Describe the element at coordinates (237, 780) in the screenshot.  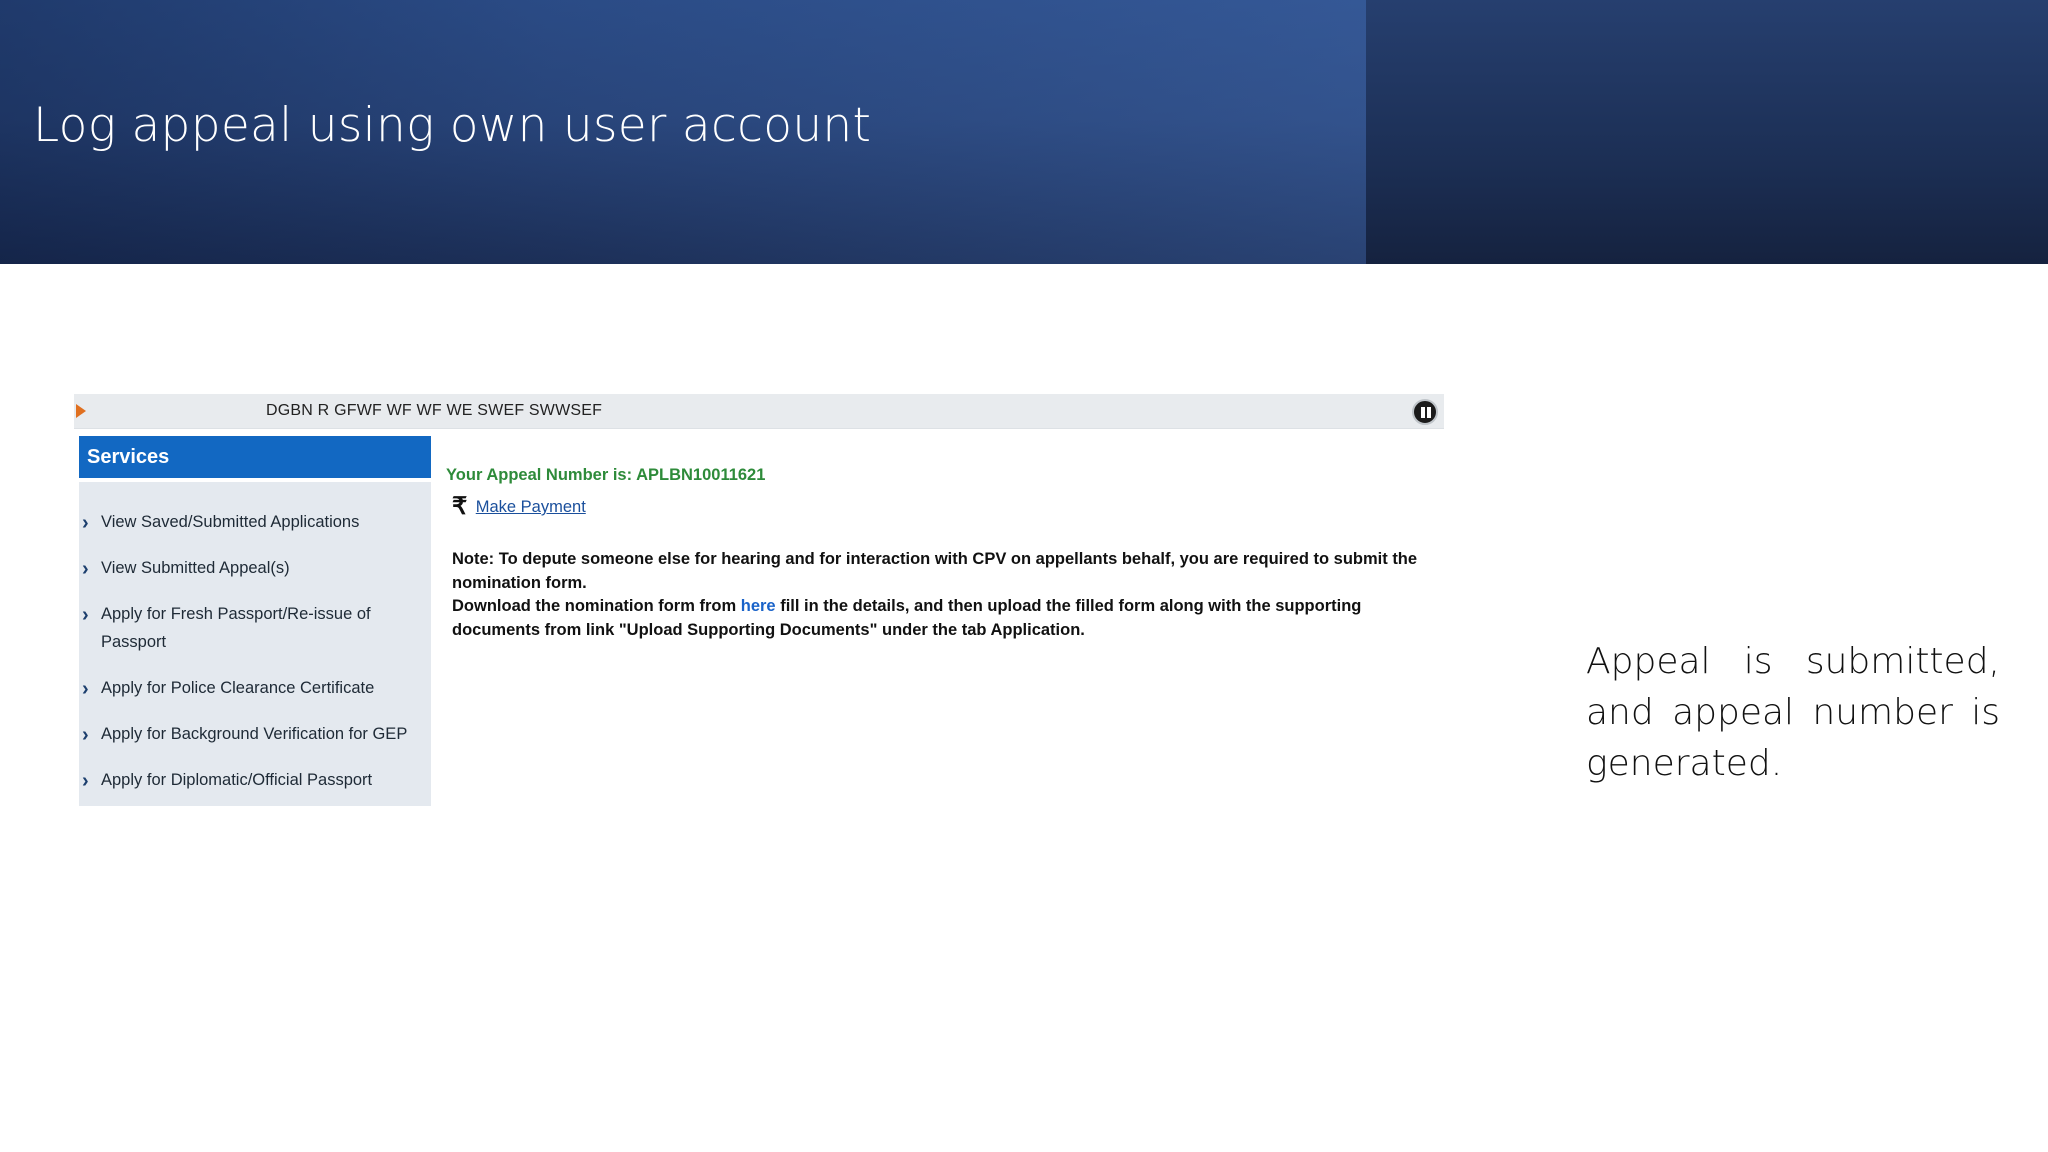
I see `menu-item-label: Apply for Diplomatic/Official Passport` at that location.